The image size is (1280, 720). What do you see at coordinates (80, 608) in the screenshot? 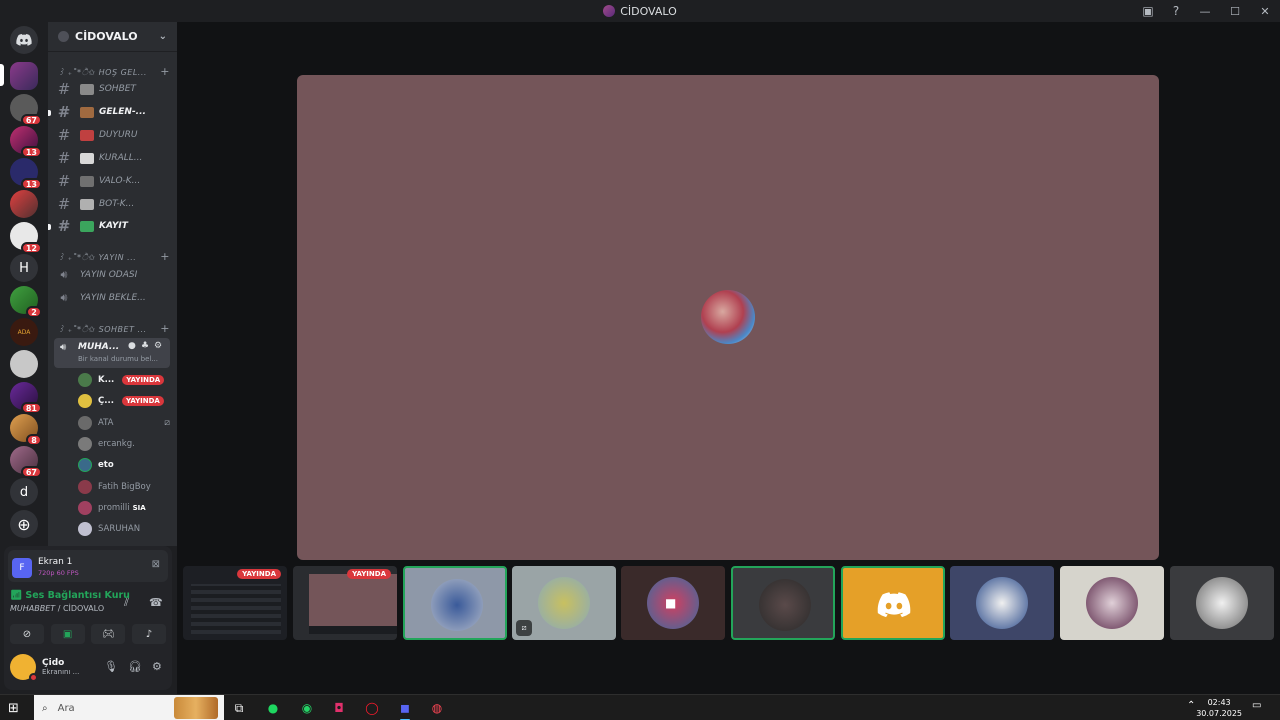
I see `voice-server-name: / CİDOVALO` at bounding box center [80, 608].